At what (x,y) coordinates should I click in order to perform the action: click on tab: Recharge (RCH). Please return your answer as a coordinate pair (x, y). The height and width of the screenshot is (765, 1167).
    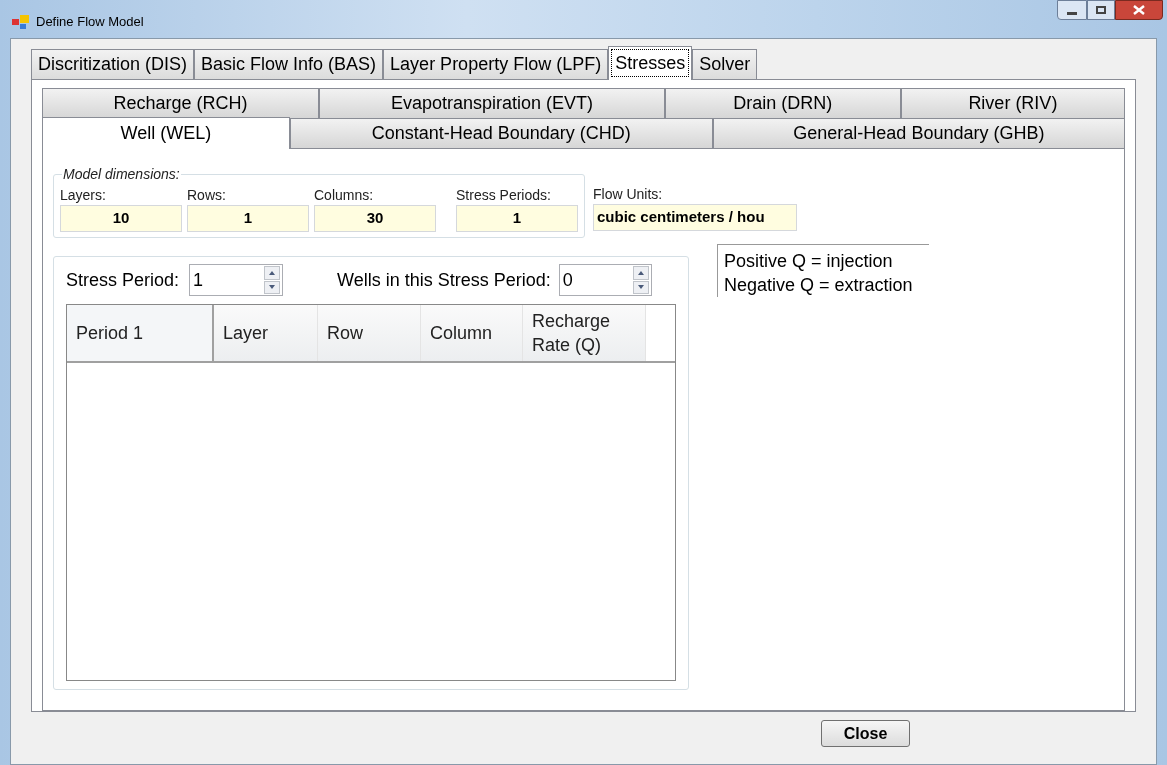
    Looking at the image, I should click on (181, 103).